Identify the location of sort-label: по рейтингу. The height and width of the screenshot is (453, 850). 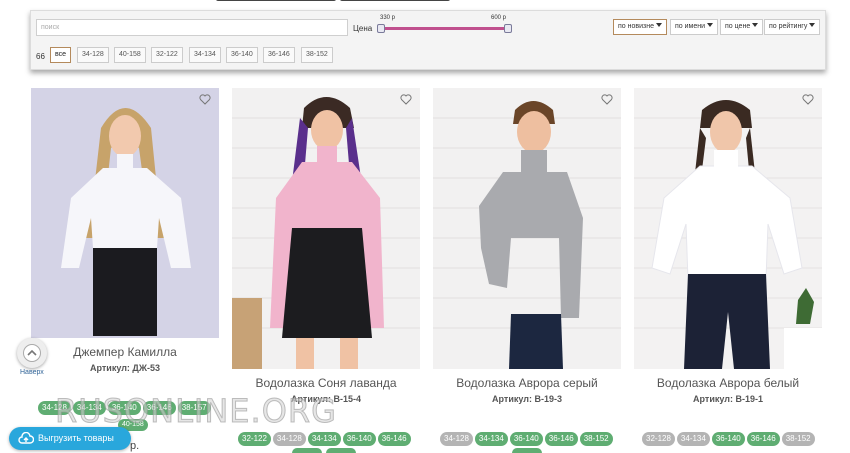
(788, 26).